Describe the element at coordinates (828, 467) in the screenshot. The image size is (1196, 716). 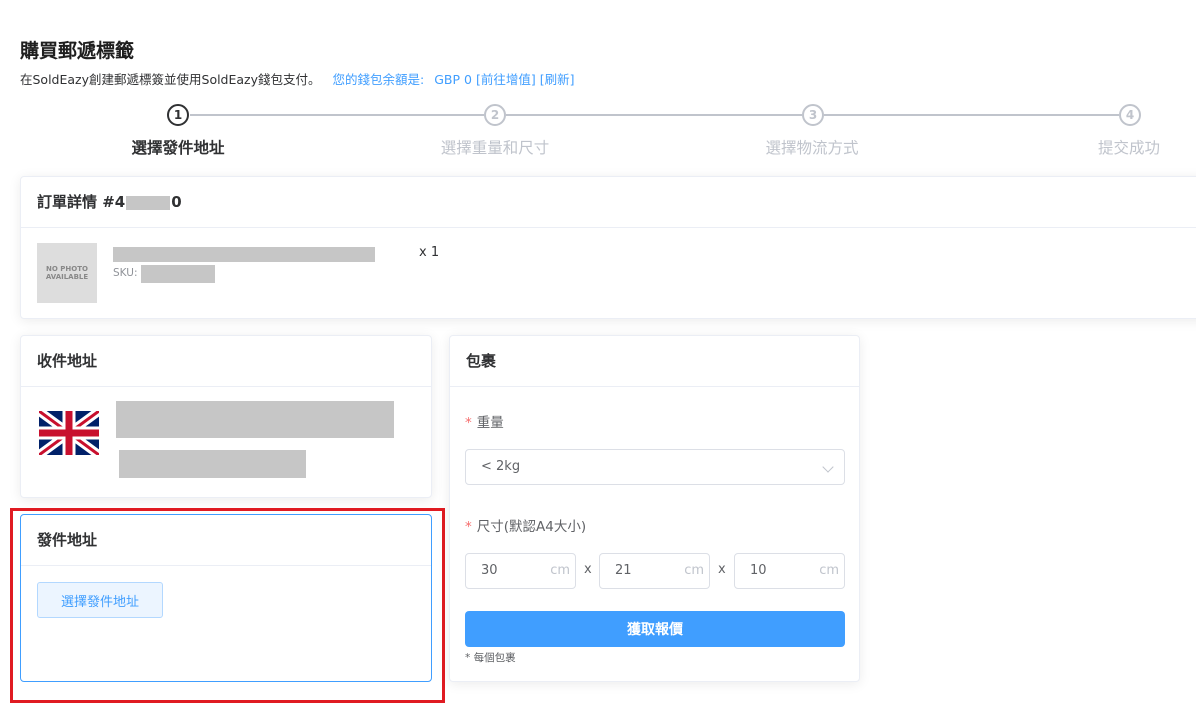
I see `chevron-down-icon` at that location.